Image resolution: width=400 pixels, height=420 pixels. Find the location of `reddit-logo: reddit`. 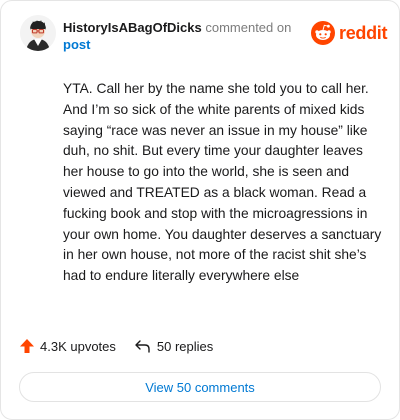

reddit-logo: reddit is located at coordinates (349, 33).